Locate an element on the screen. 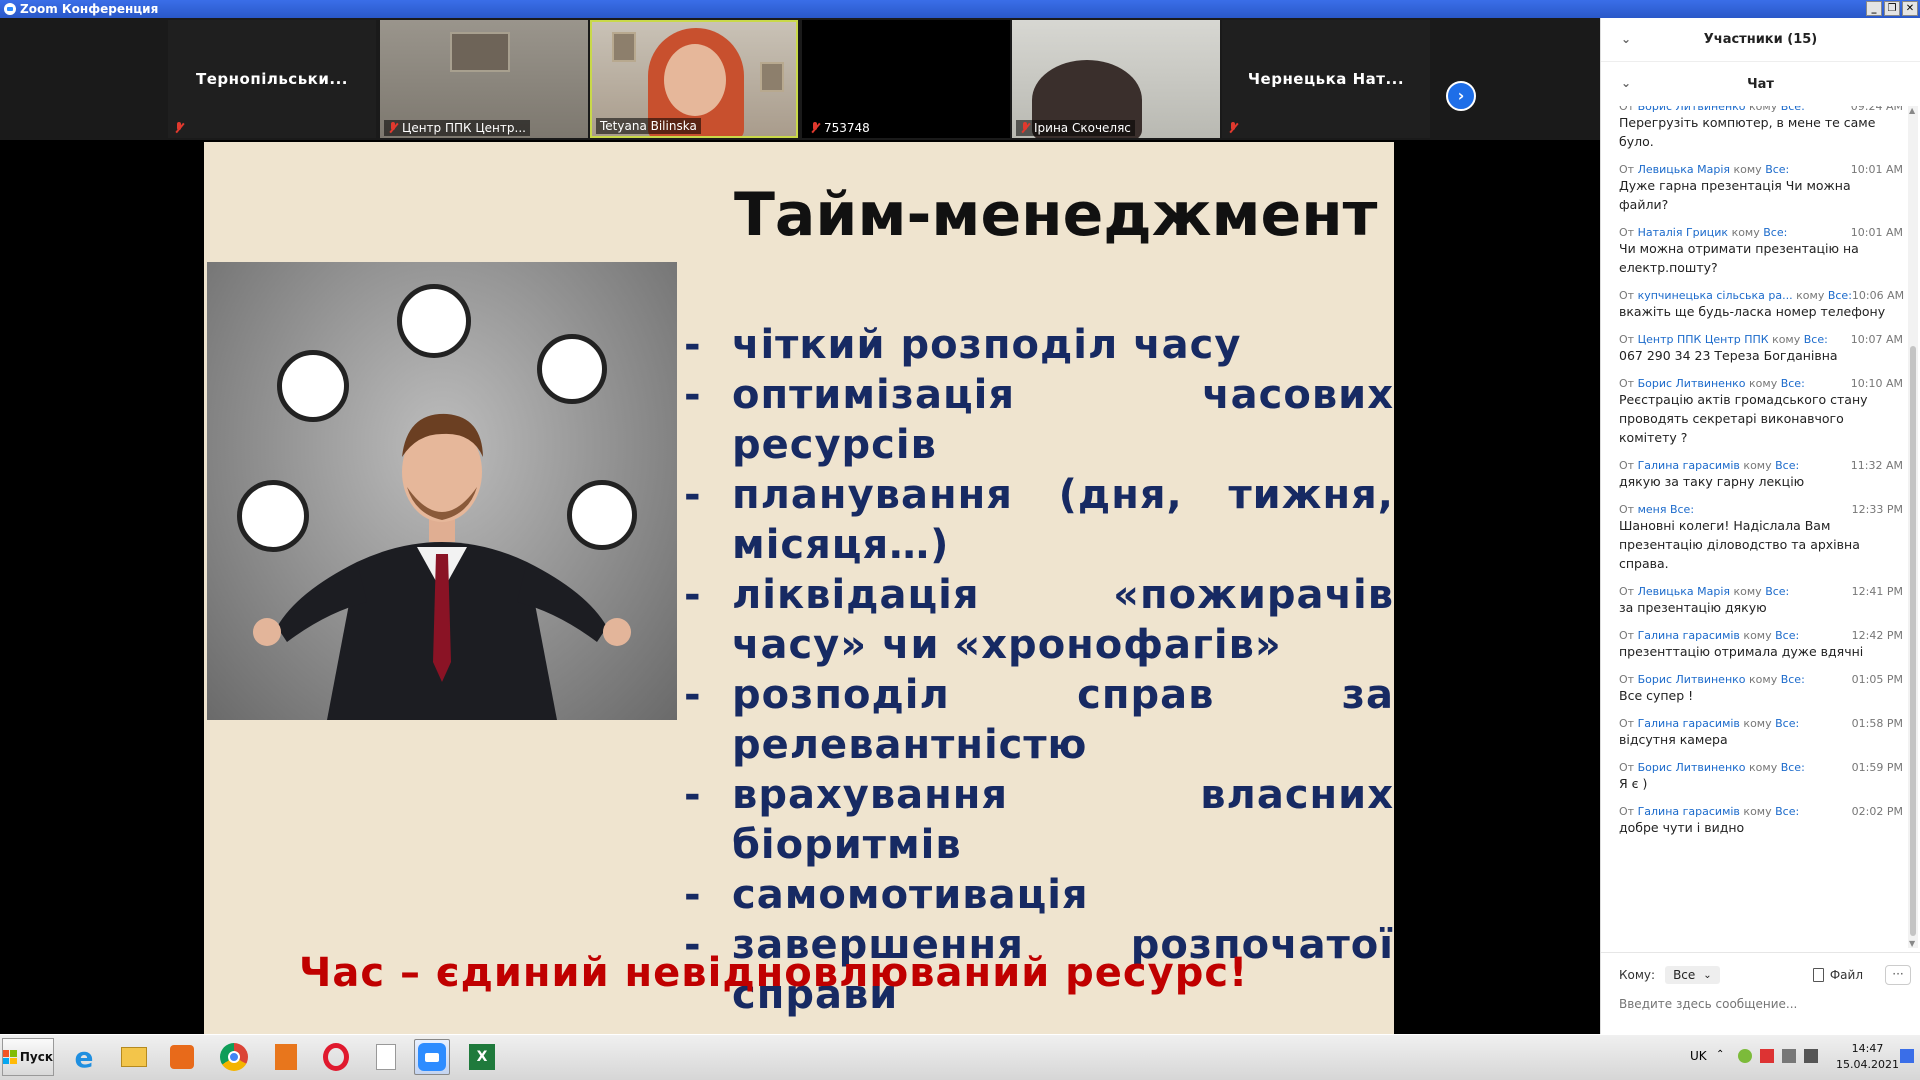 This screenshot has width=1920, height=1080. participant-tile: Ірина Скочеляс is located at coordinates (1116, 79).